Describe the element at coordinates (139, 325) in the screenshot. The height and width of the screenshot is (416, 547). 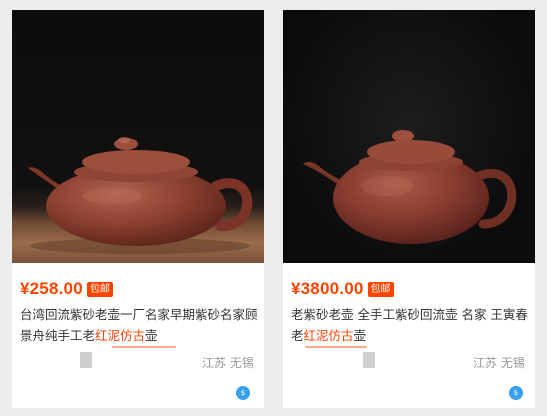
I see `product-title-link: 台湾回流紫砂老壶一厂名家早期紫砂名家顾景舟纯手工老红泥仿古壶` at that location.